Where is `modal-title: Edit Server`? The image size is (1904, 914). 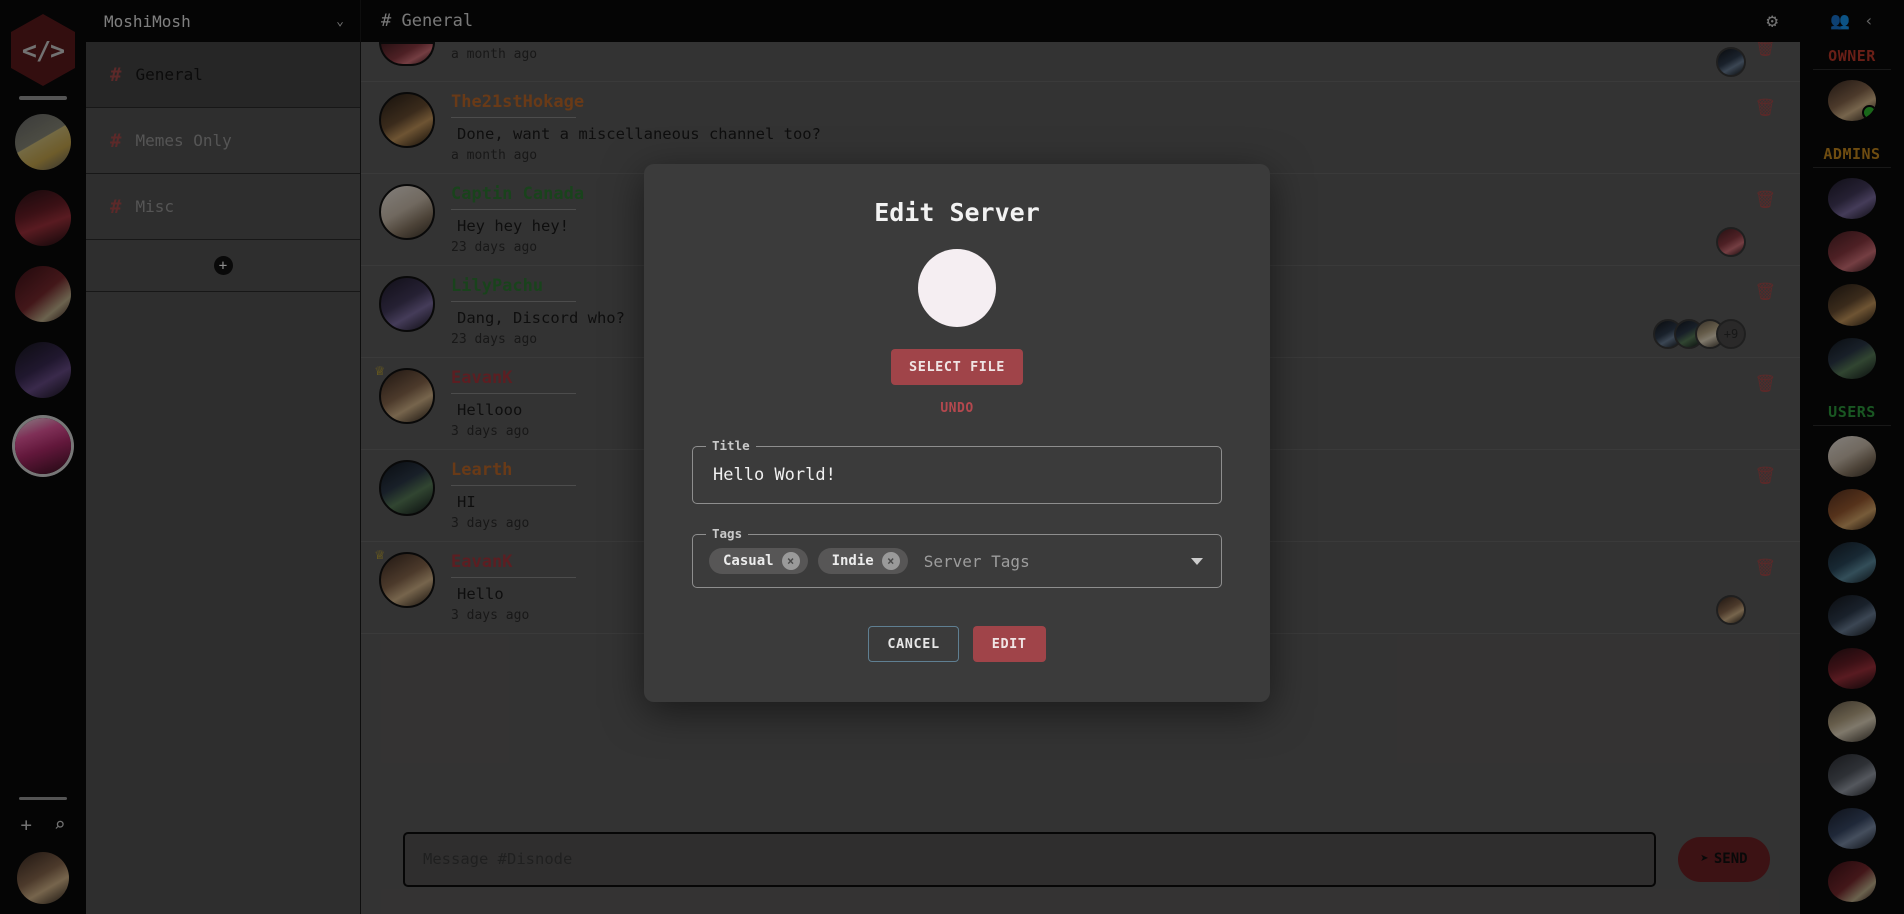 modal-title: Edit Server is located at coordinates (957, 212).